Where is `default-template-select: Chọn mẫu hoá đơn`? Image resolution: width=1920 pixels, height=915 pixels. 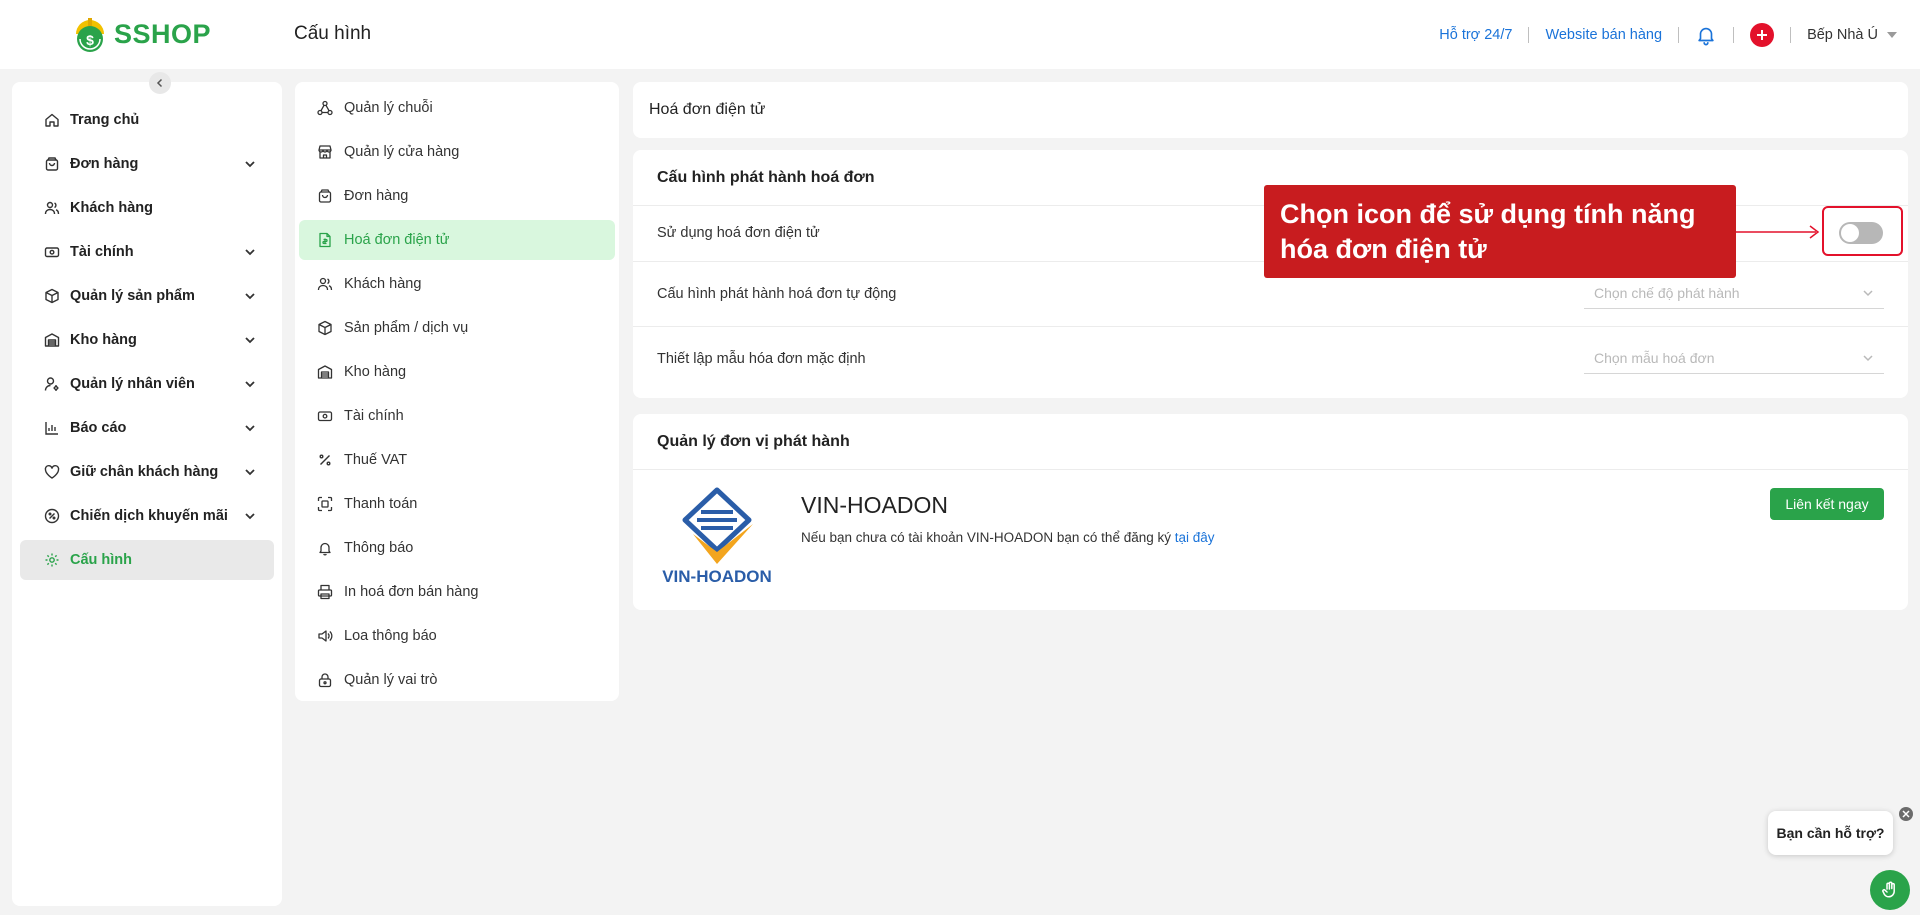 default-template-select: Chọn mẫu hoá đơn is located at coordinates (1734, 358).